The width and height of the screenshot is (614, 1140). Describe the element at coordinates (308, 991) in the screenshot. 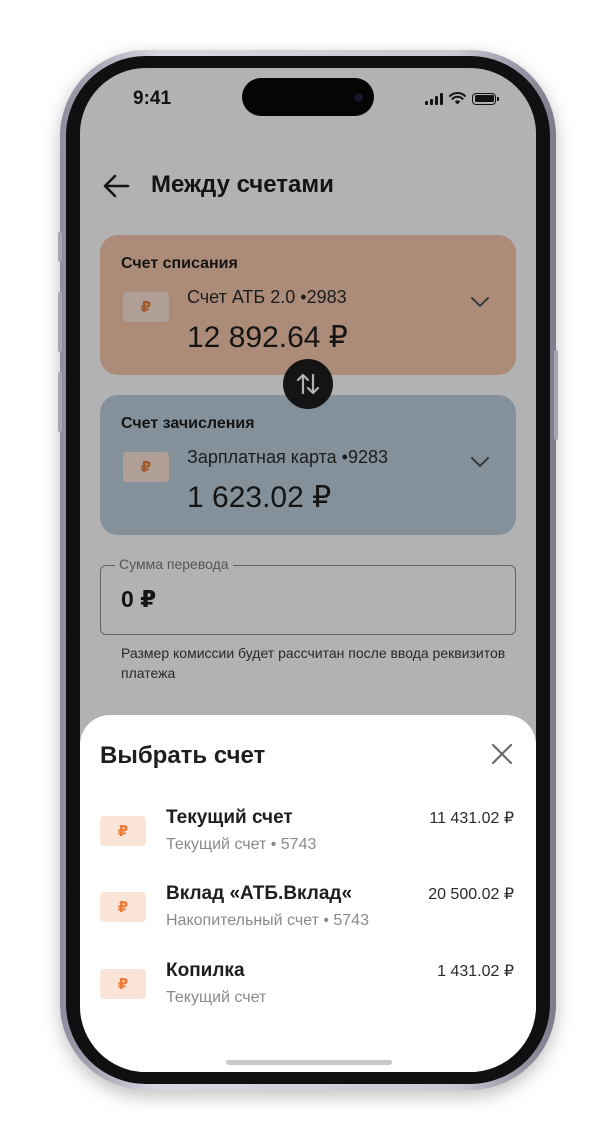

I see `list-item: ₽ Копилка Текущий счет 1 431.02 ₽` at that location.